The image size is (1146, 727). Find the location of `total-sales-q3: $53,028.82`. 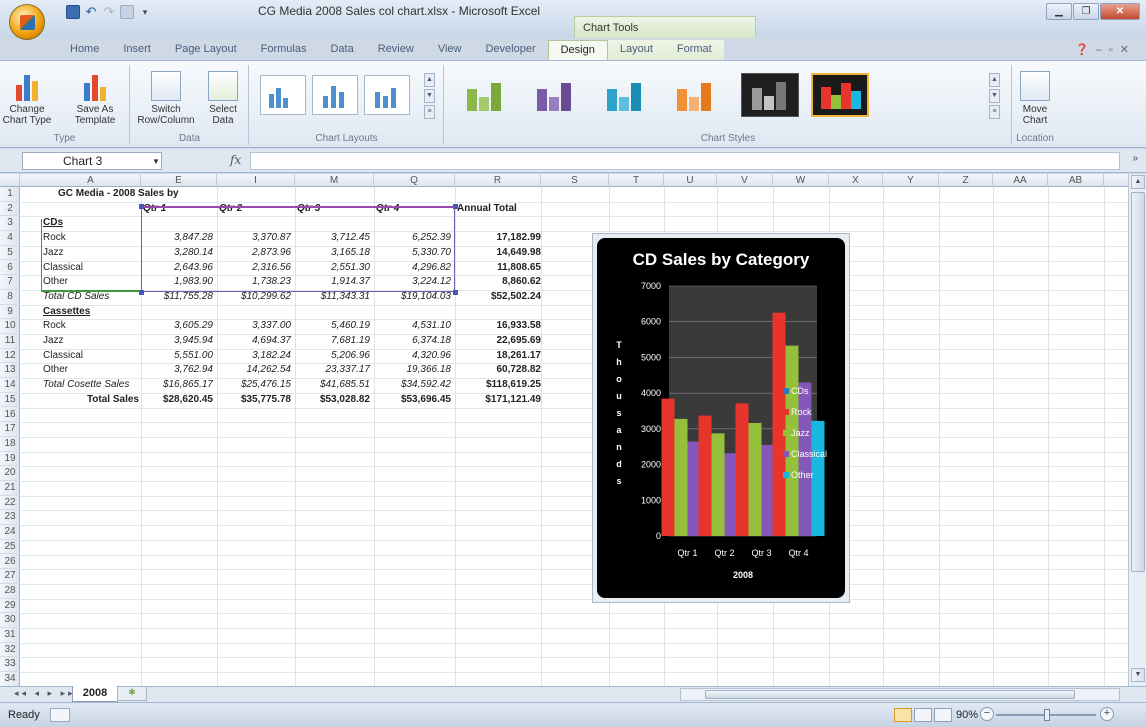

total-sales-q3: $53,028.82 is located at coordinates (332, 400).